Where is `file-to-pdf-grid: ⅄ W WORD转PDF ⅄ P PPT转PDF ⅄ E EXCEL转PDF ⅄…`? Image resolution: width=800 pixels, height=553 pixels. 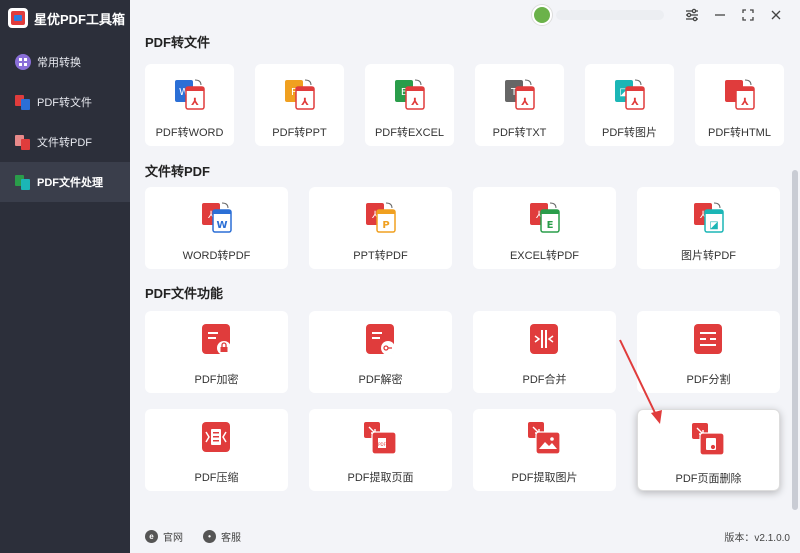 file-to-pdf-grid: ⅄ W WORD转PDF ⅄ P PPT转PDF ⅄ E EXCEL转PDF ⅄… is located at coordinates (472, 228).